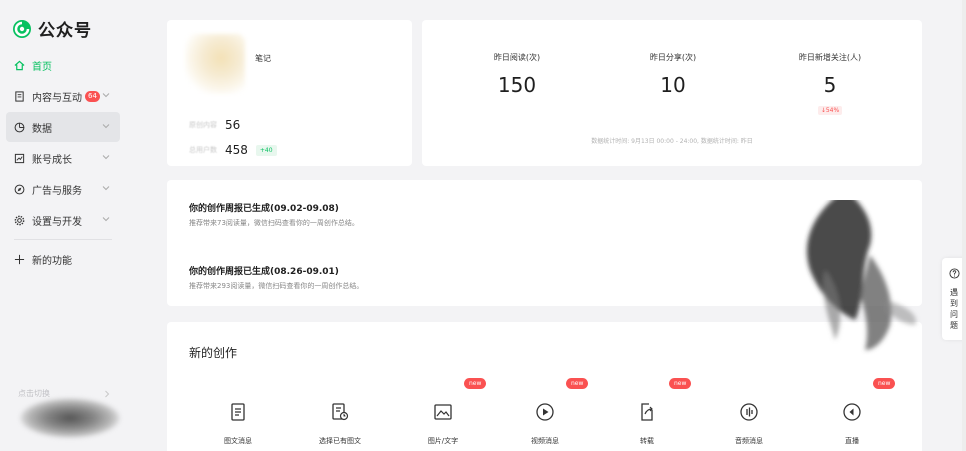 The width and height of the screenshot is (966, 451). What do you see at coordinates (203, 125) in the screenshot?
I see `profile-stat-label: 原创内容` at bounding box center [203, 125].